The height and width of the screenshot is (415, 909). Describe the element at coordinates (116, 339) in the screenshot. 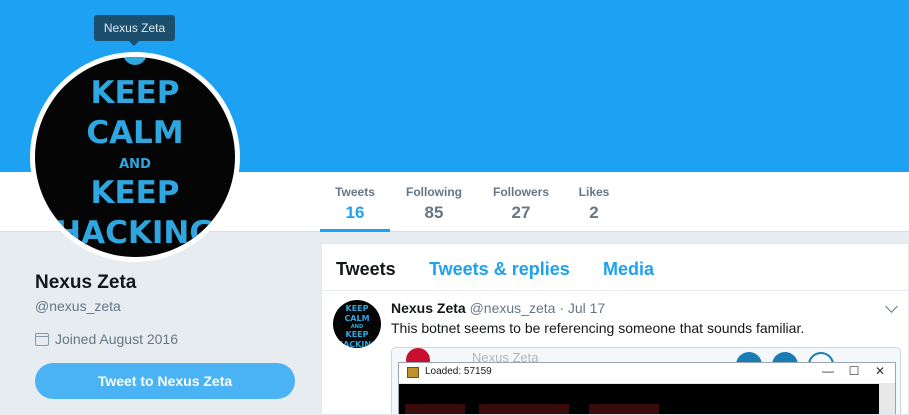

I see `join-date-text: Joined August 2016` at that location.